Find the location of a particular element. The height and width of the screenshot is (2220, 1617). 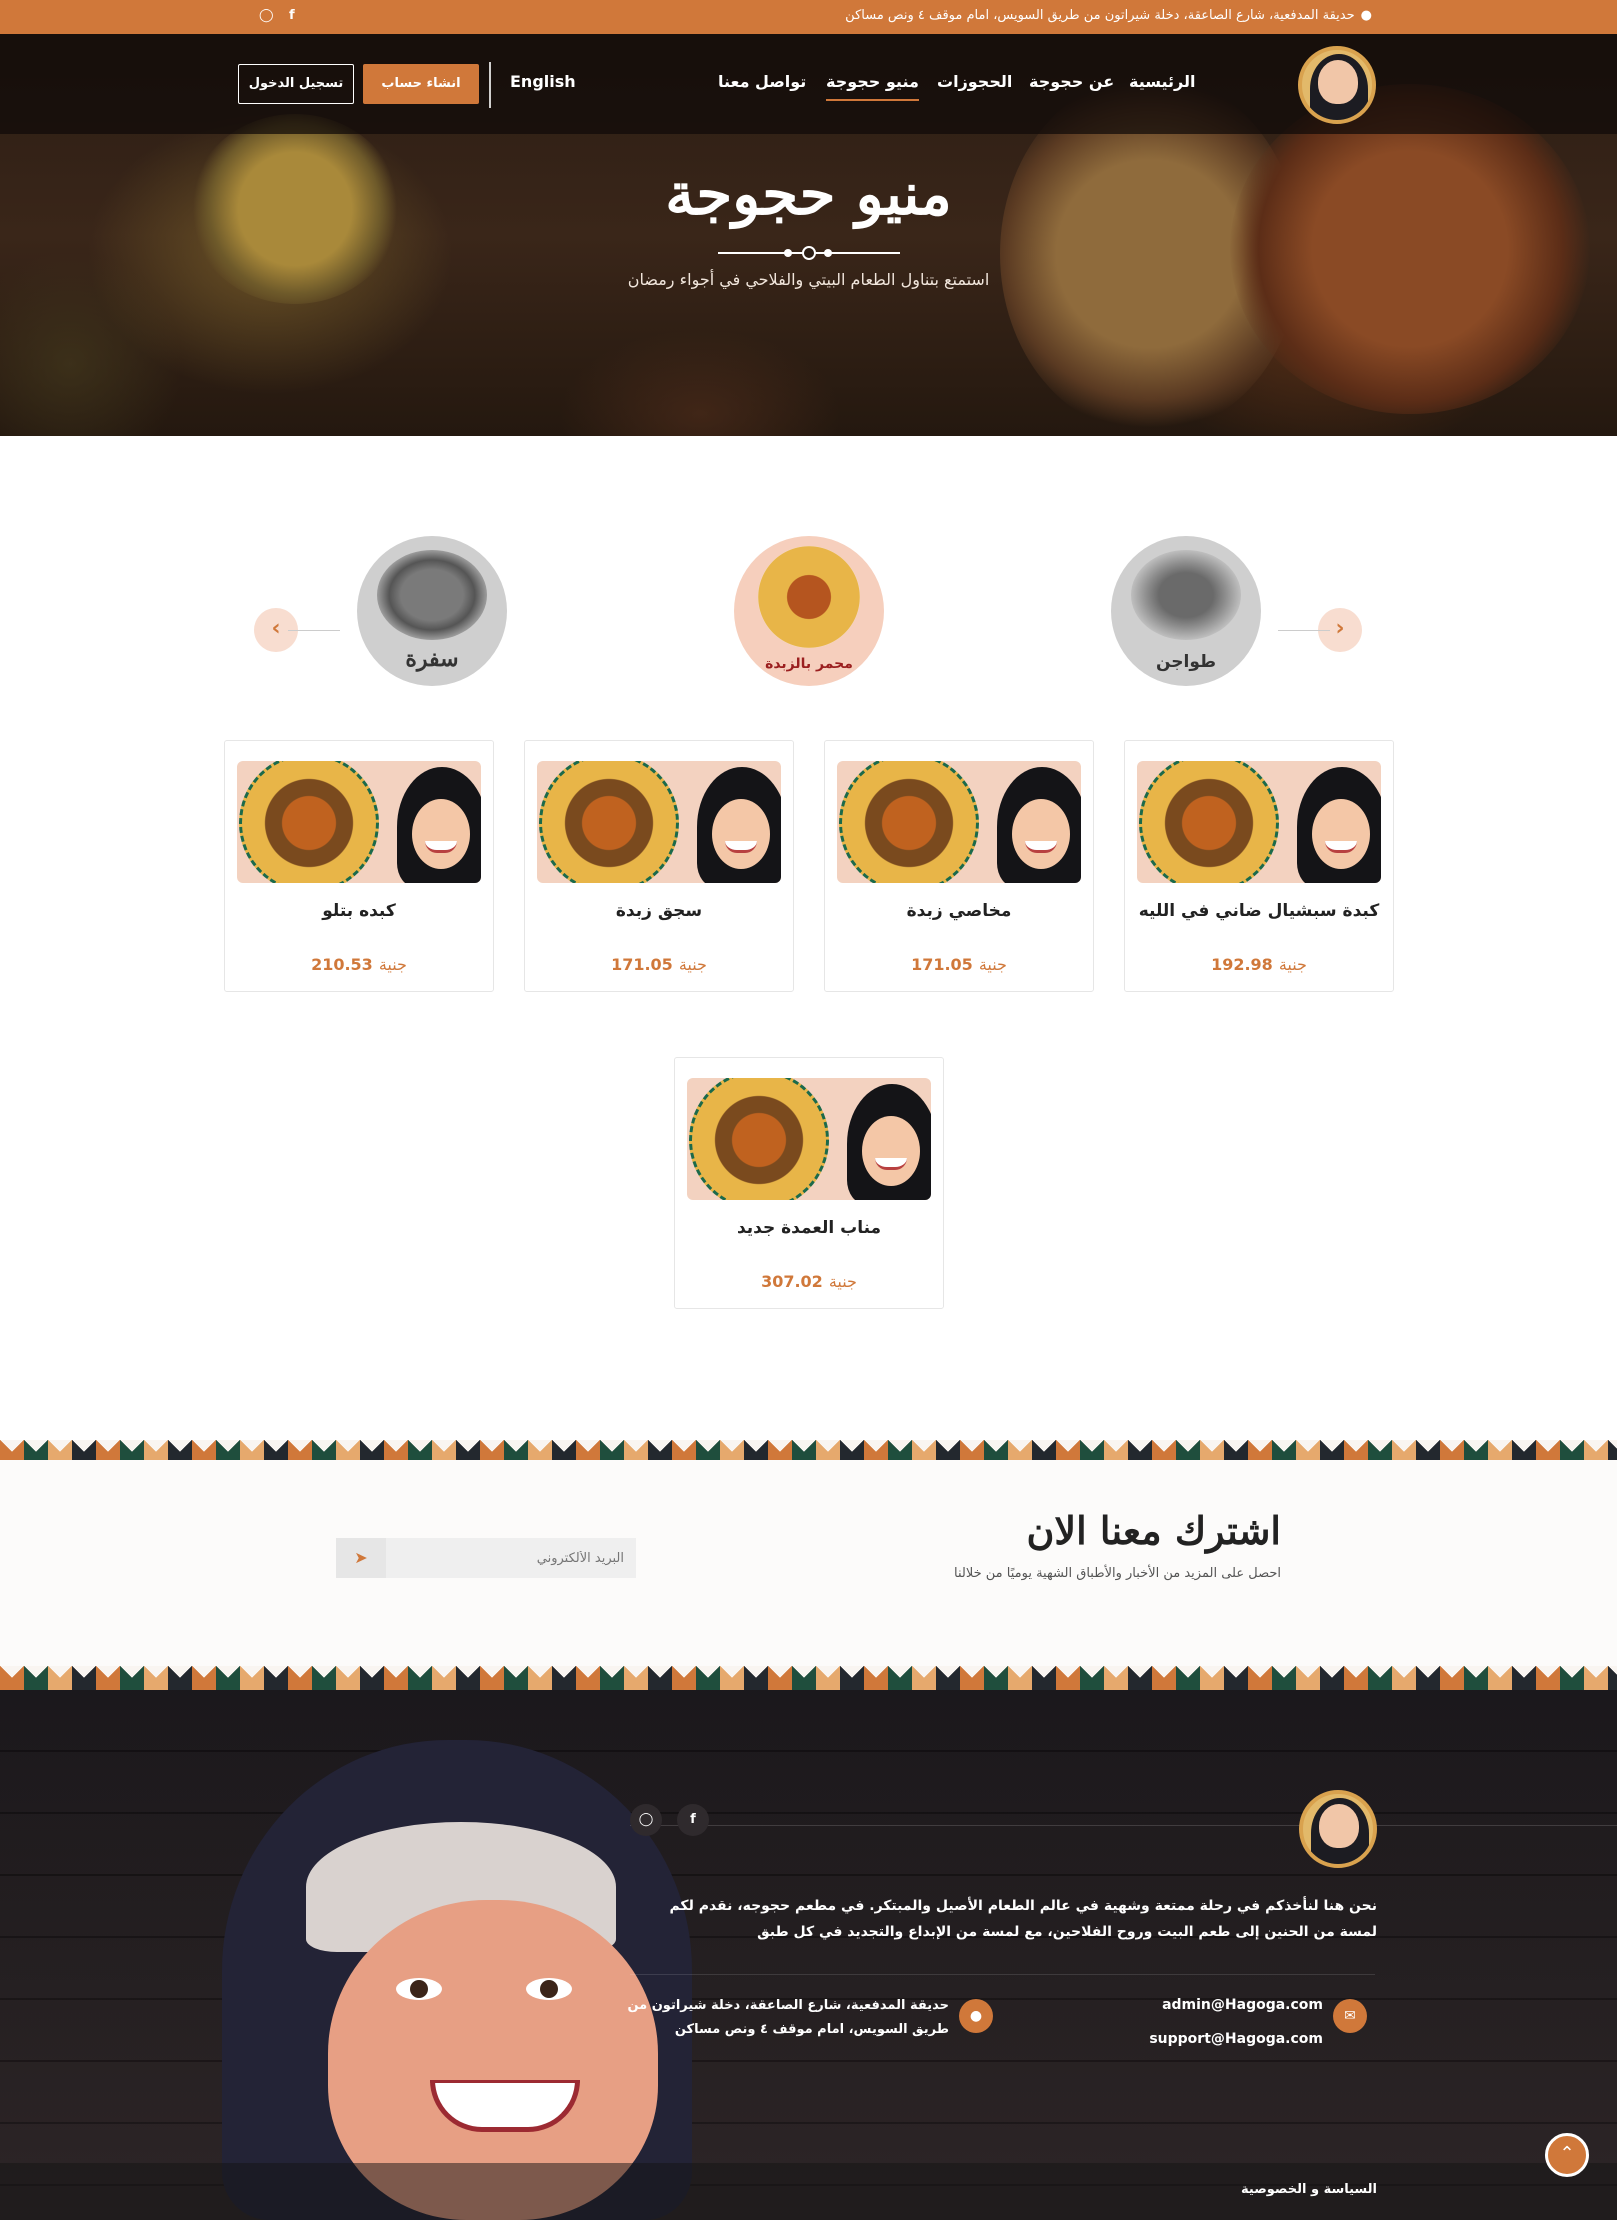

footer-email-admin: admin@Hagoga.com is located at coordinates (1242, 2005).